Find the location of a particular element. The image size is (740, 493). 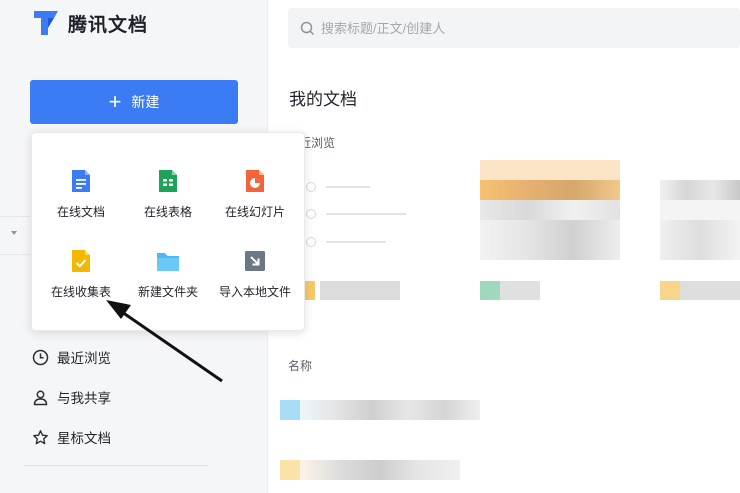

app-logo: 腾讯文档 is located at coordinates (90, 23).